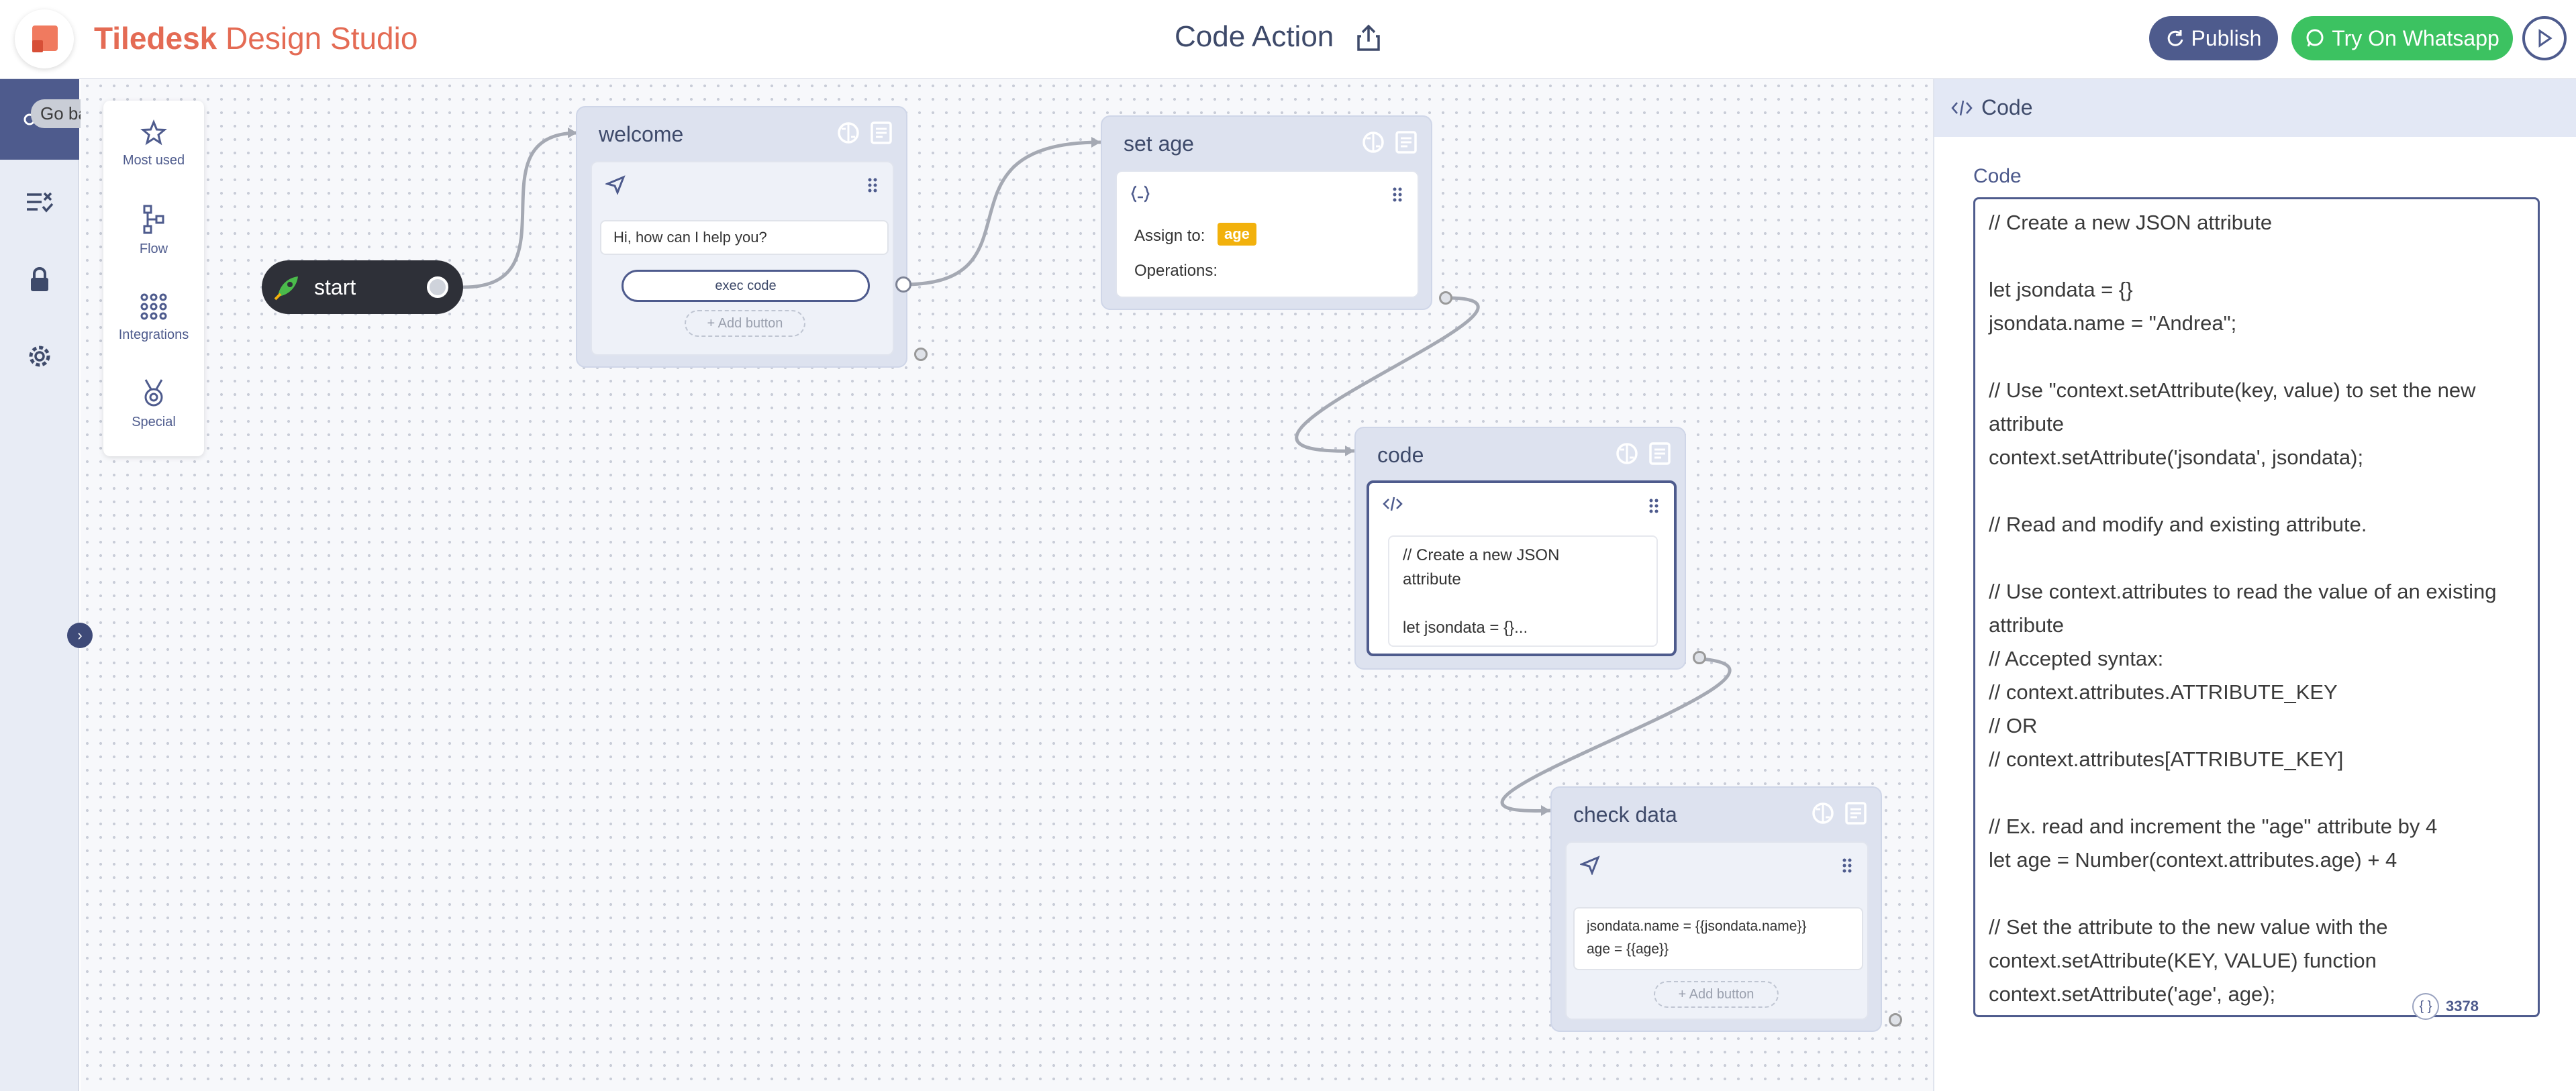  What do you see at coordinates (2061, 289) in the screenshot?
I see `code-line: let jsondata = {}` at bounding box center [2061, 289].